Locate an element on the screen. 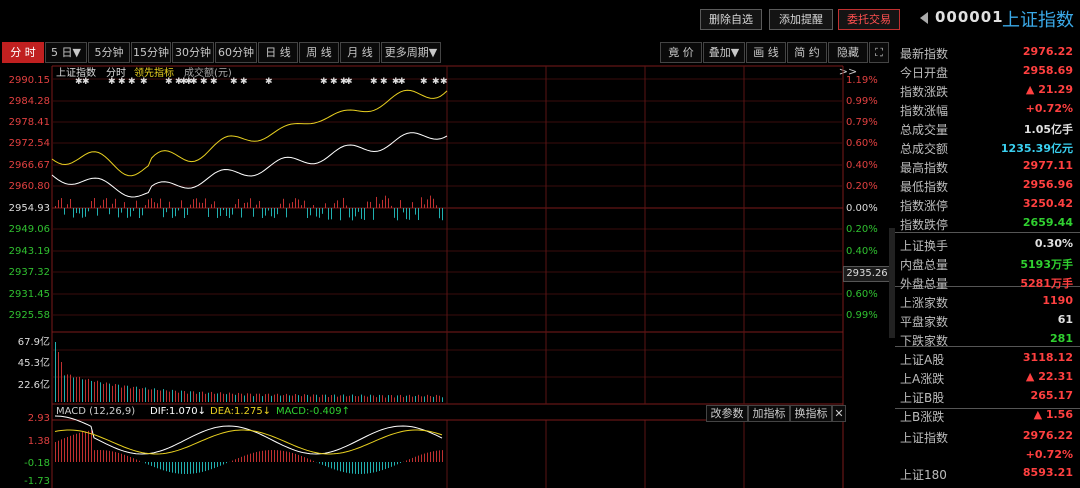  y-left-4: 2966.67 is located at coordinates (29, 165).